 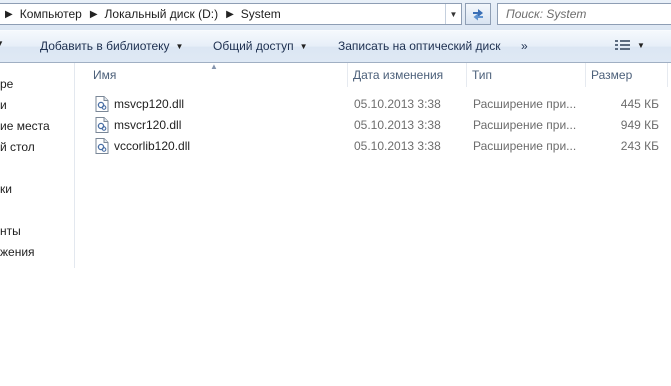 I want to click on nav-item-libraries: ки, so click(x=6, y=189).